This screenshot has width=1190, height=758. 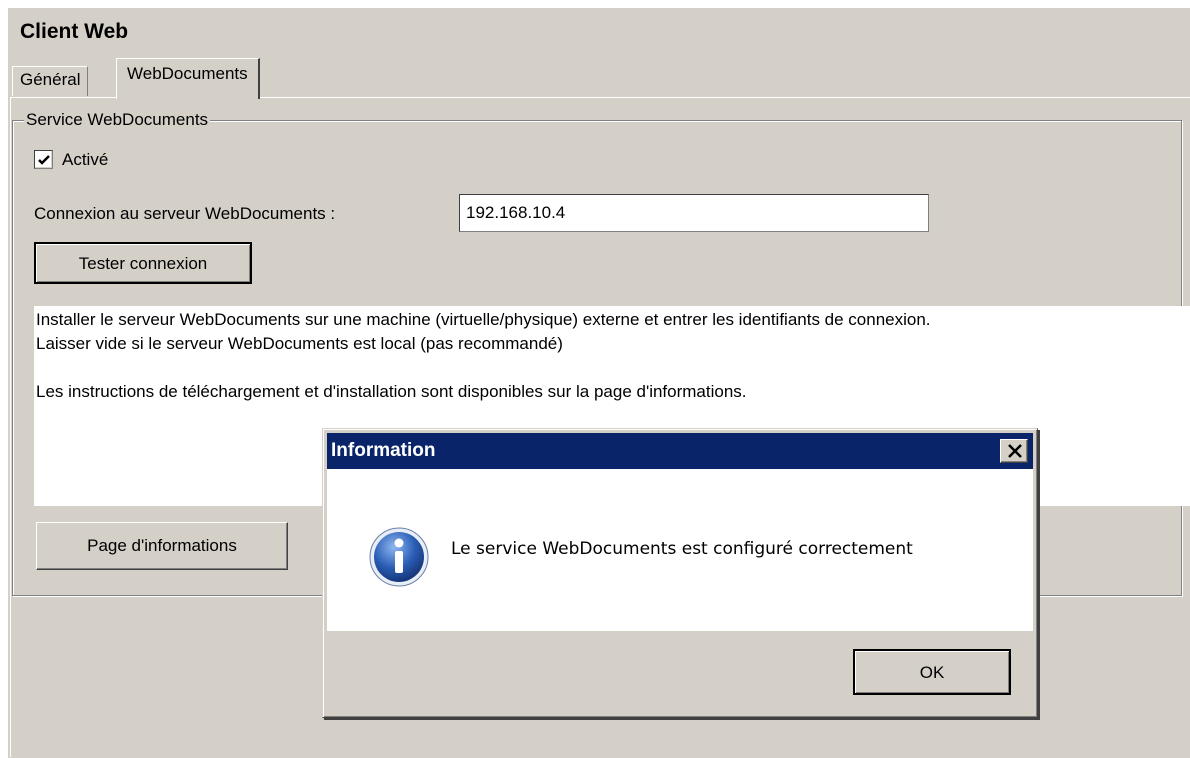 I want to click on close-icon, so click(x=1015, y=451).